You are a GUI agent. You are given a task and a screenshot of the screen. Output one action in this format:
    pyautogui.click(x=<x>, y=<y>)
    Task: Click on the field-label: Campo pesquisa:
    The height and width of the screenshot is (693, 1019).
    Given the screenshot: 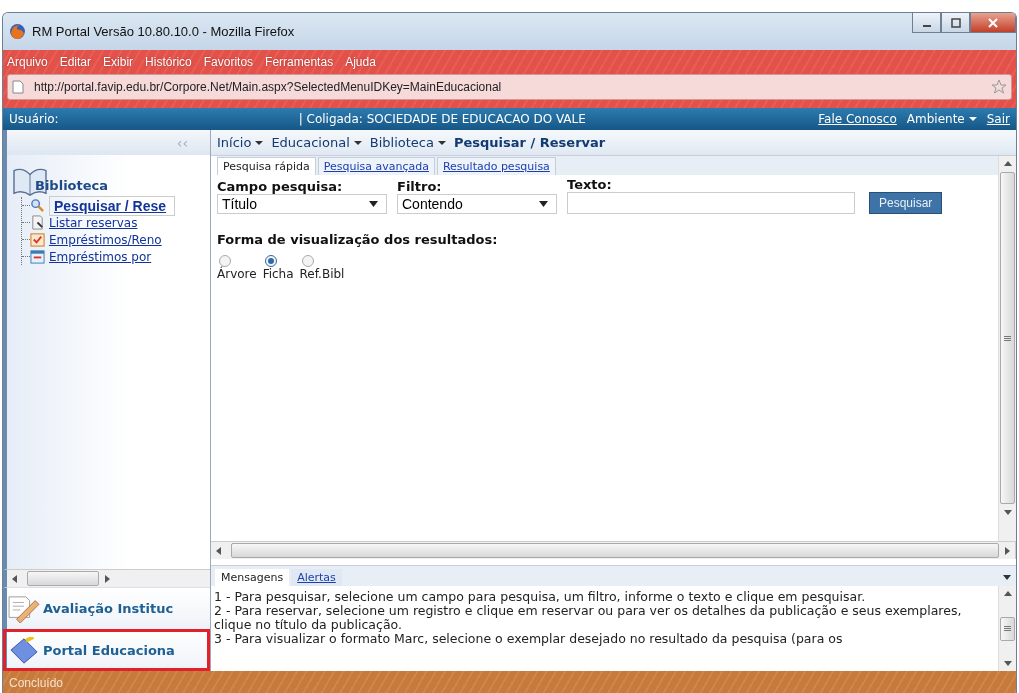 What is the action you would take?
    pyautogui.click(x=280, y=186)
    